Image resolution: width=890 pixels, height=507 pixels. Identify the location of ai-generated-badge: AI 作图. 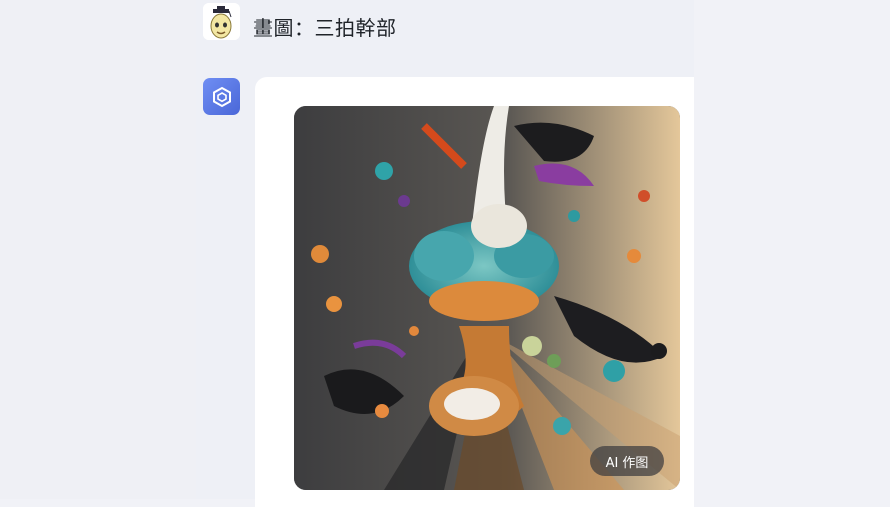
(627, 461).